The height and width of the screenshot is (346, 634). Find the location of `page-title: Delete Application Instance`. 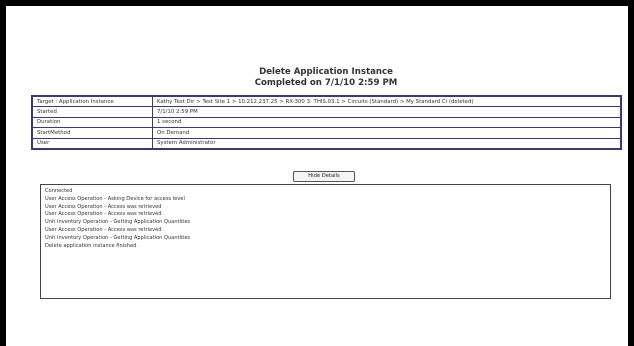

page-title: Delete Application Instance is located at coordinates (326, 72).